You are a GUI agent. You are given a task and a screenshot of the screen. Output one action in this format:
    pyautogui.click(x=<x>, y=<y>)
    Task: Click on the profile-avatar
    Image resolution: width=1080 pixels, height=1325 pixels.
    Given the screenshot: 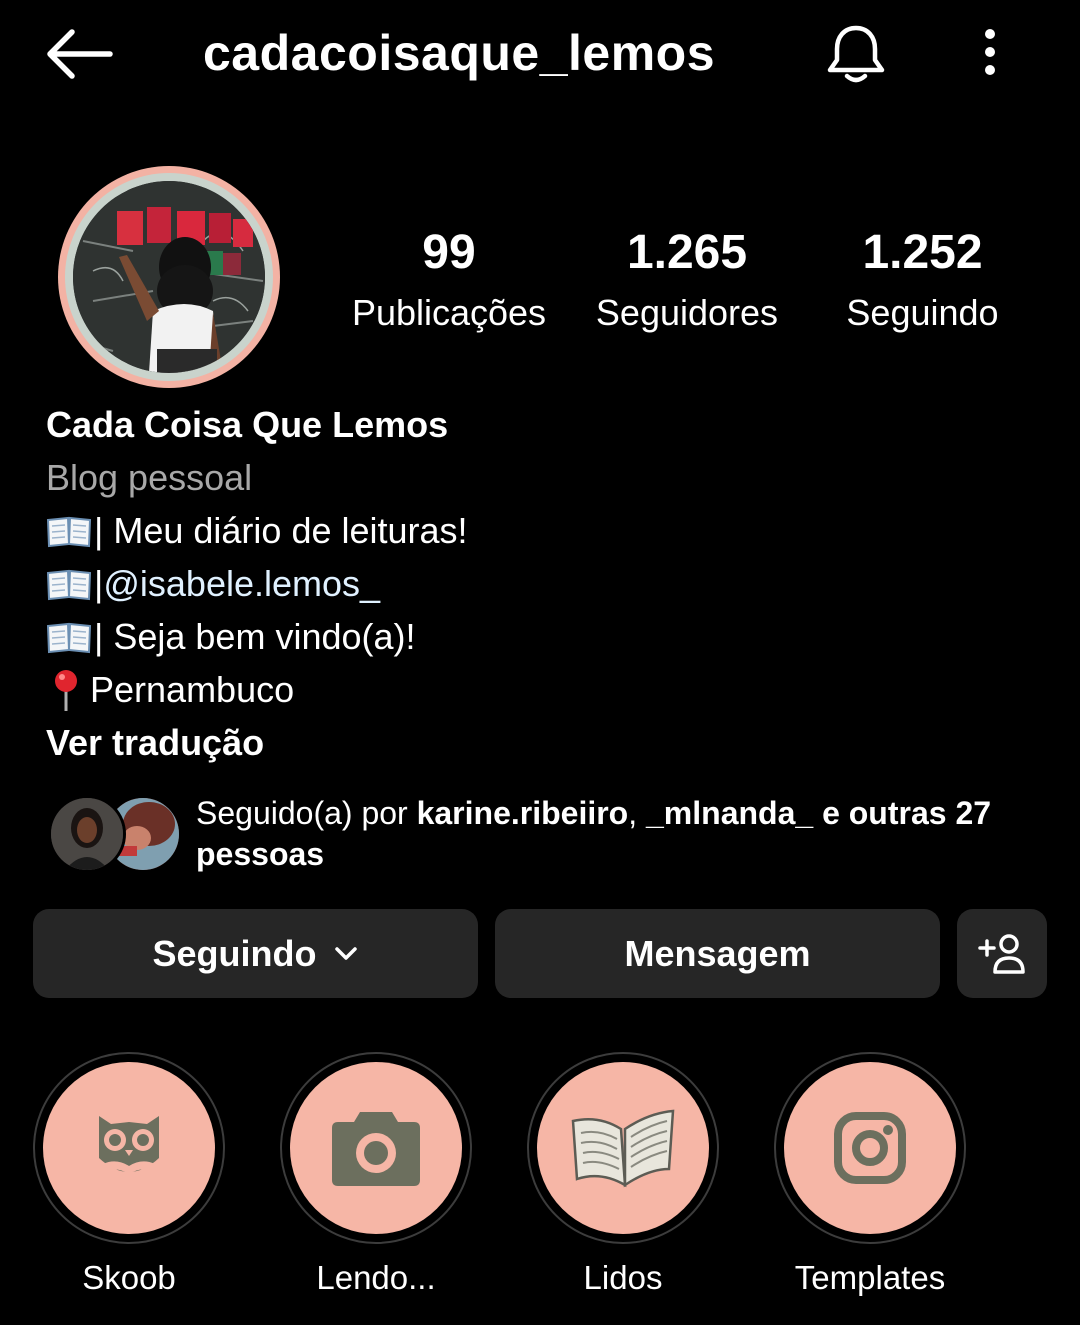 What is the action you would take?
    pyautogui.click(x=169, y=277)
    